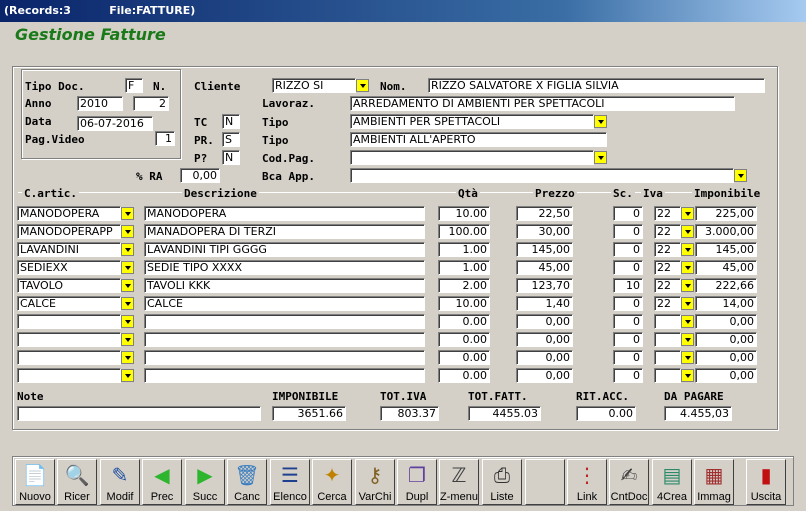 This screenshot has width=806, height=511. What do you see at coordinates (472, 157) in the screenshot?
I see `codpag-field` at bounding box center [472, 157].